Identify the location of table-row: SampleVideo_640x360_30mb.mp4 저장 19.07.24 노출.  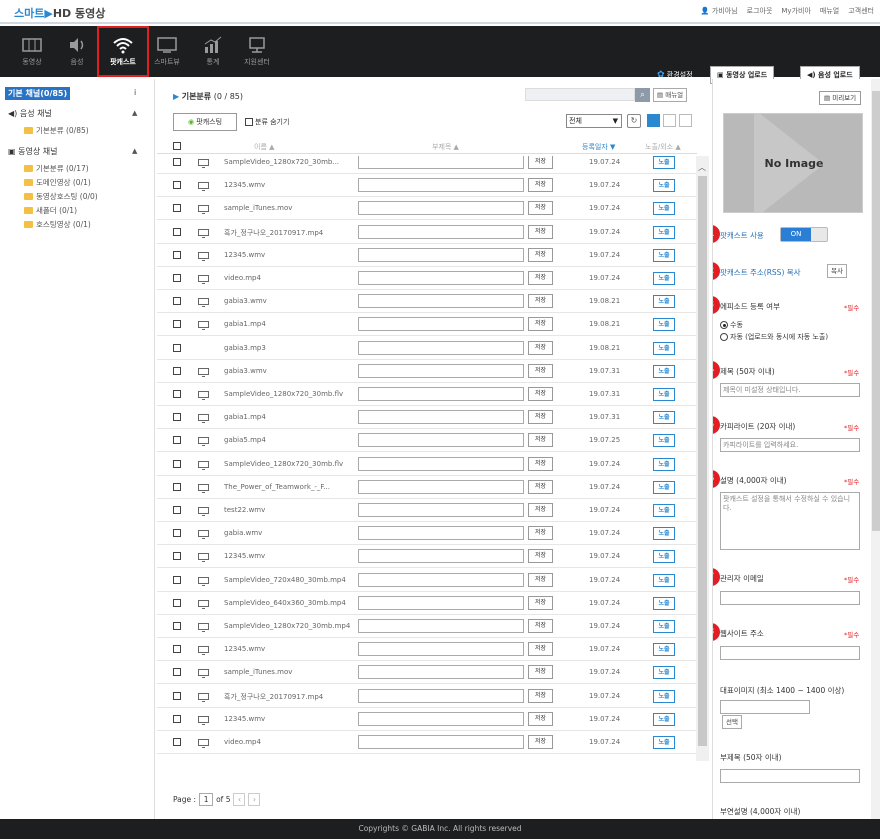
(427, 603).